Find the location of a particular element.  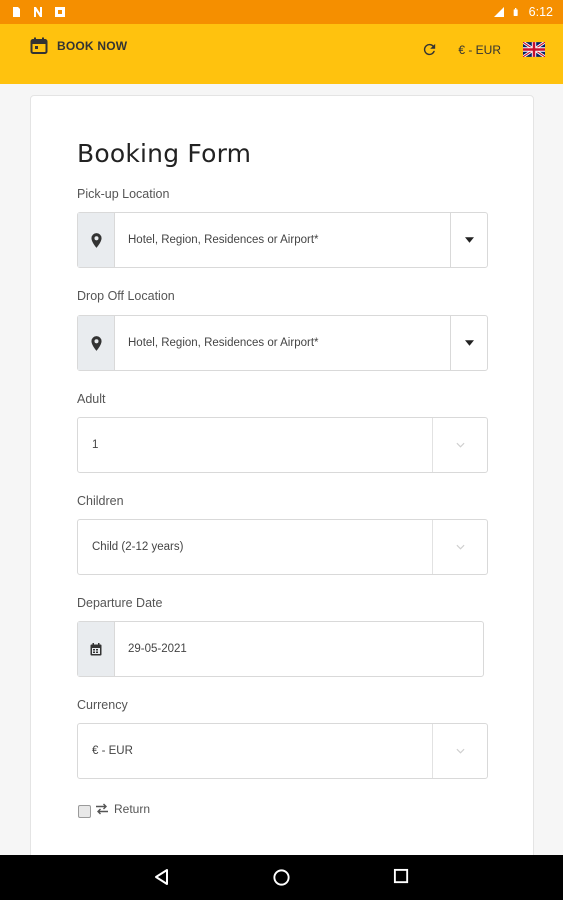

currency-dropdown-toggle is located at coordinates (459, 751).